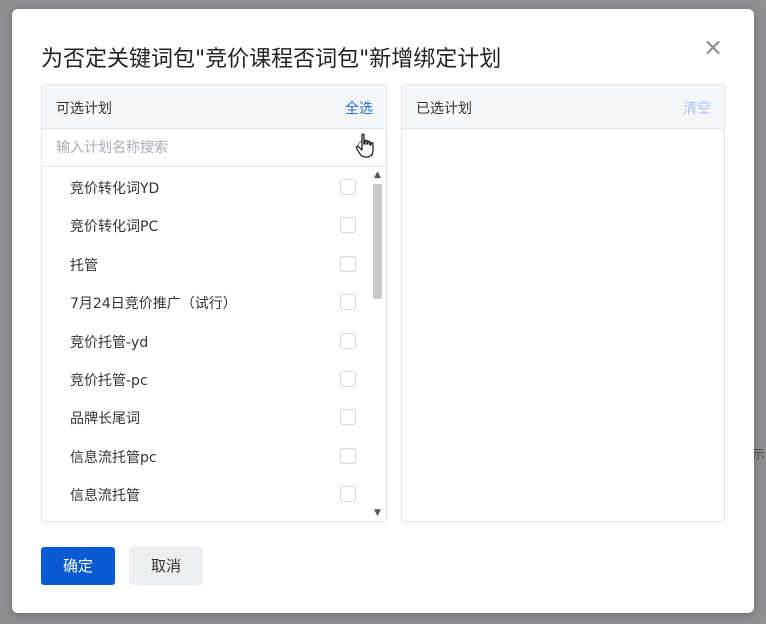  What do you see at coordinates (109, 342) in the screenshot?
I see `plan-name: 竞价托管-yd` at bounding box center [109, 342].